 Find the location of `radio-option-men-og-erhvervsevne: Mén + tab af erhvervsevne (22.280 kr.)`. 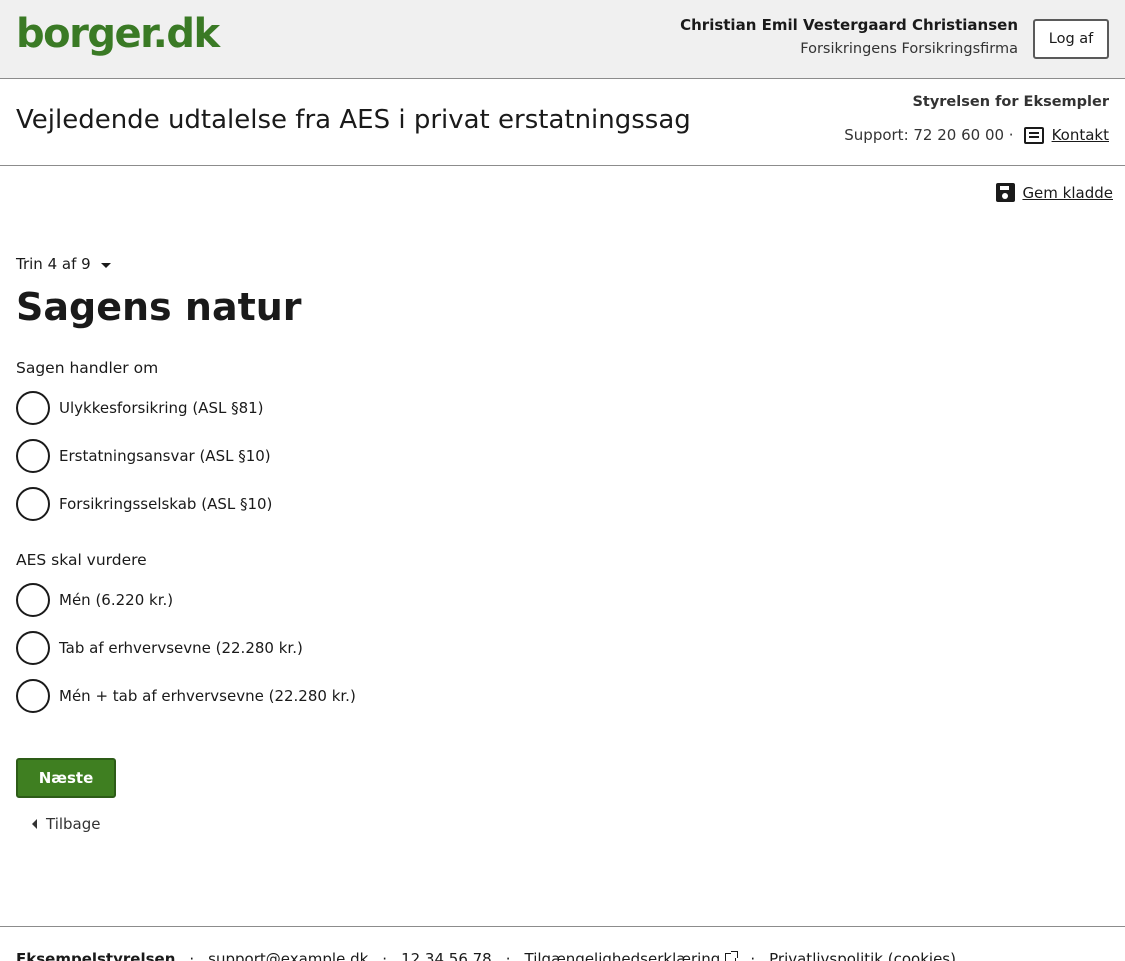

radio-option-men-og-erhvervsevne: Mén + tab af erhvervsevne (22.280 kr.) is located at coordinates (186, 696).